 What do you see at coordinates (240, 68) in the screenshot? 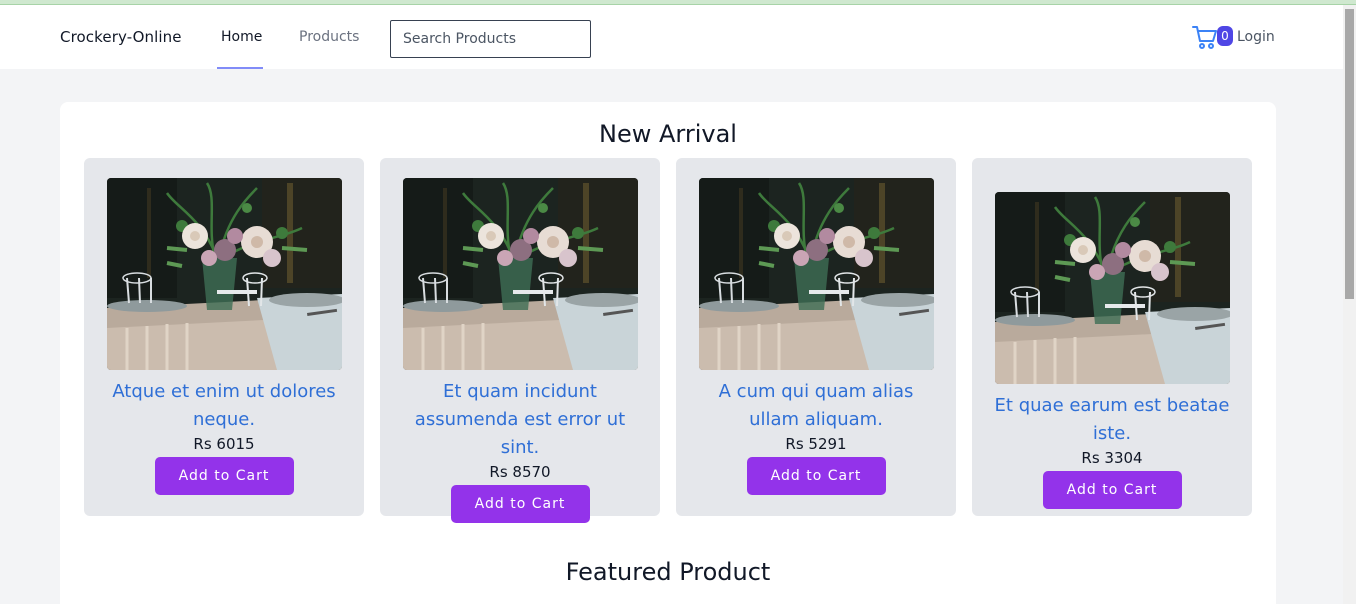
I see `active-nav-indicator` at bounding box center [240, 68].